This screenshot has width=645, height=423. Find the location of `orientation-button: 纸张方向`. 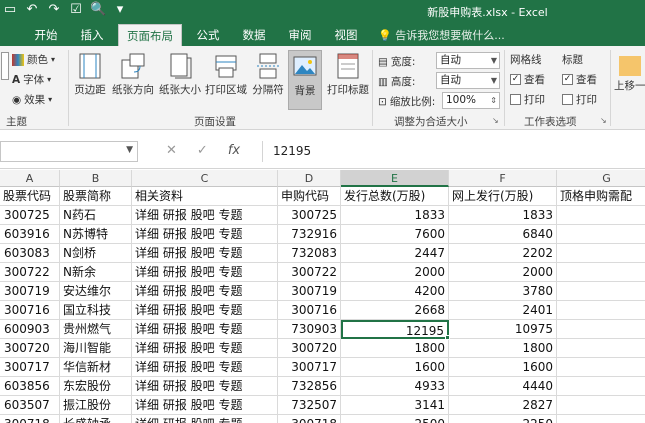

orientation-button: 纸张方向 is located at coordinates (133, 80).